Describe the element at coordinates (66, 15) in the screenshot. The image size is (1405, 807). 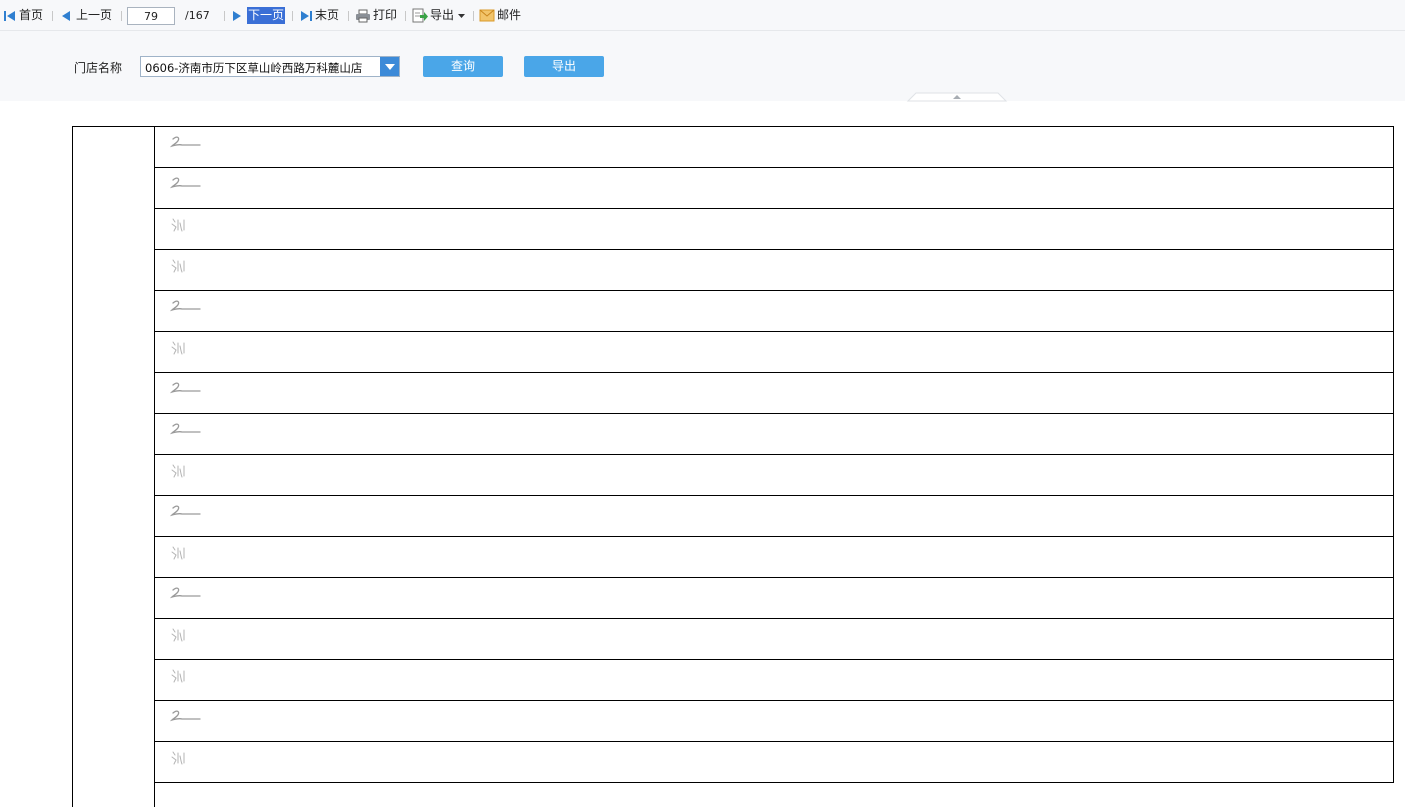
I see `prev-page-icon` at that location.